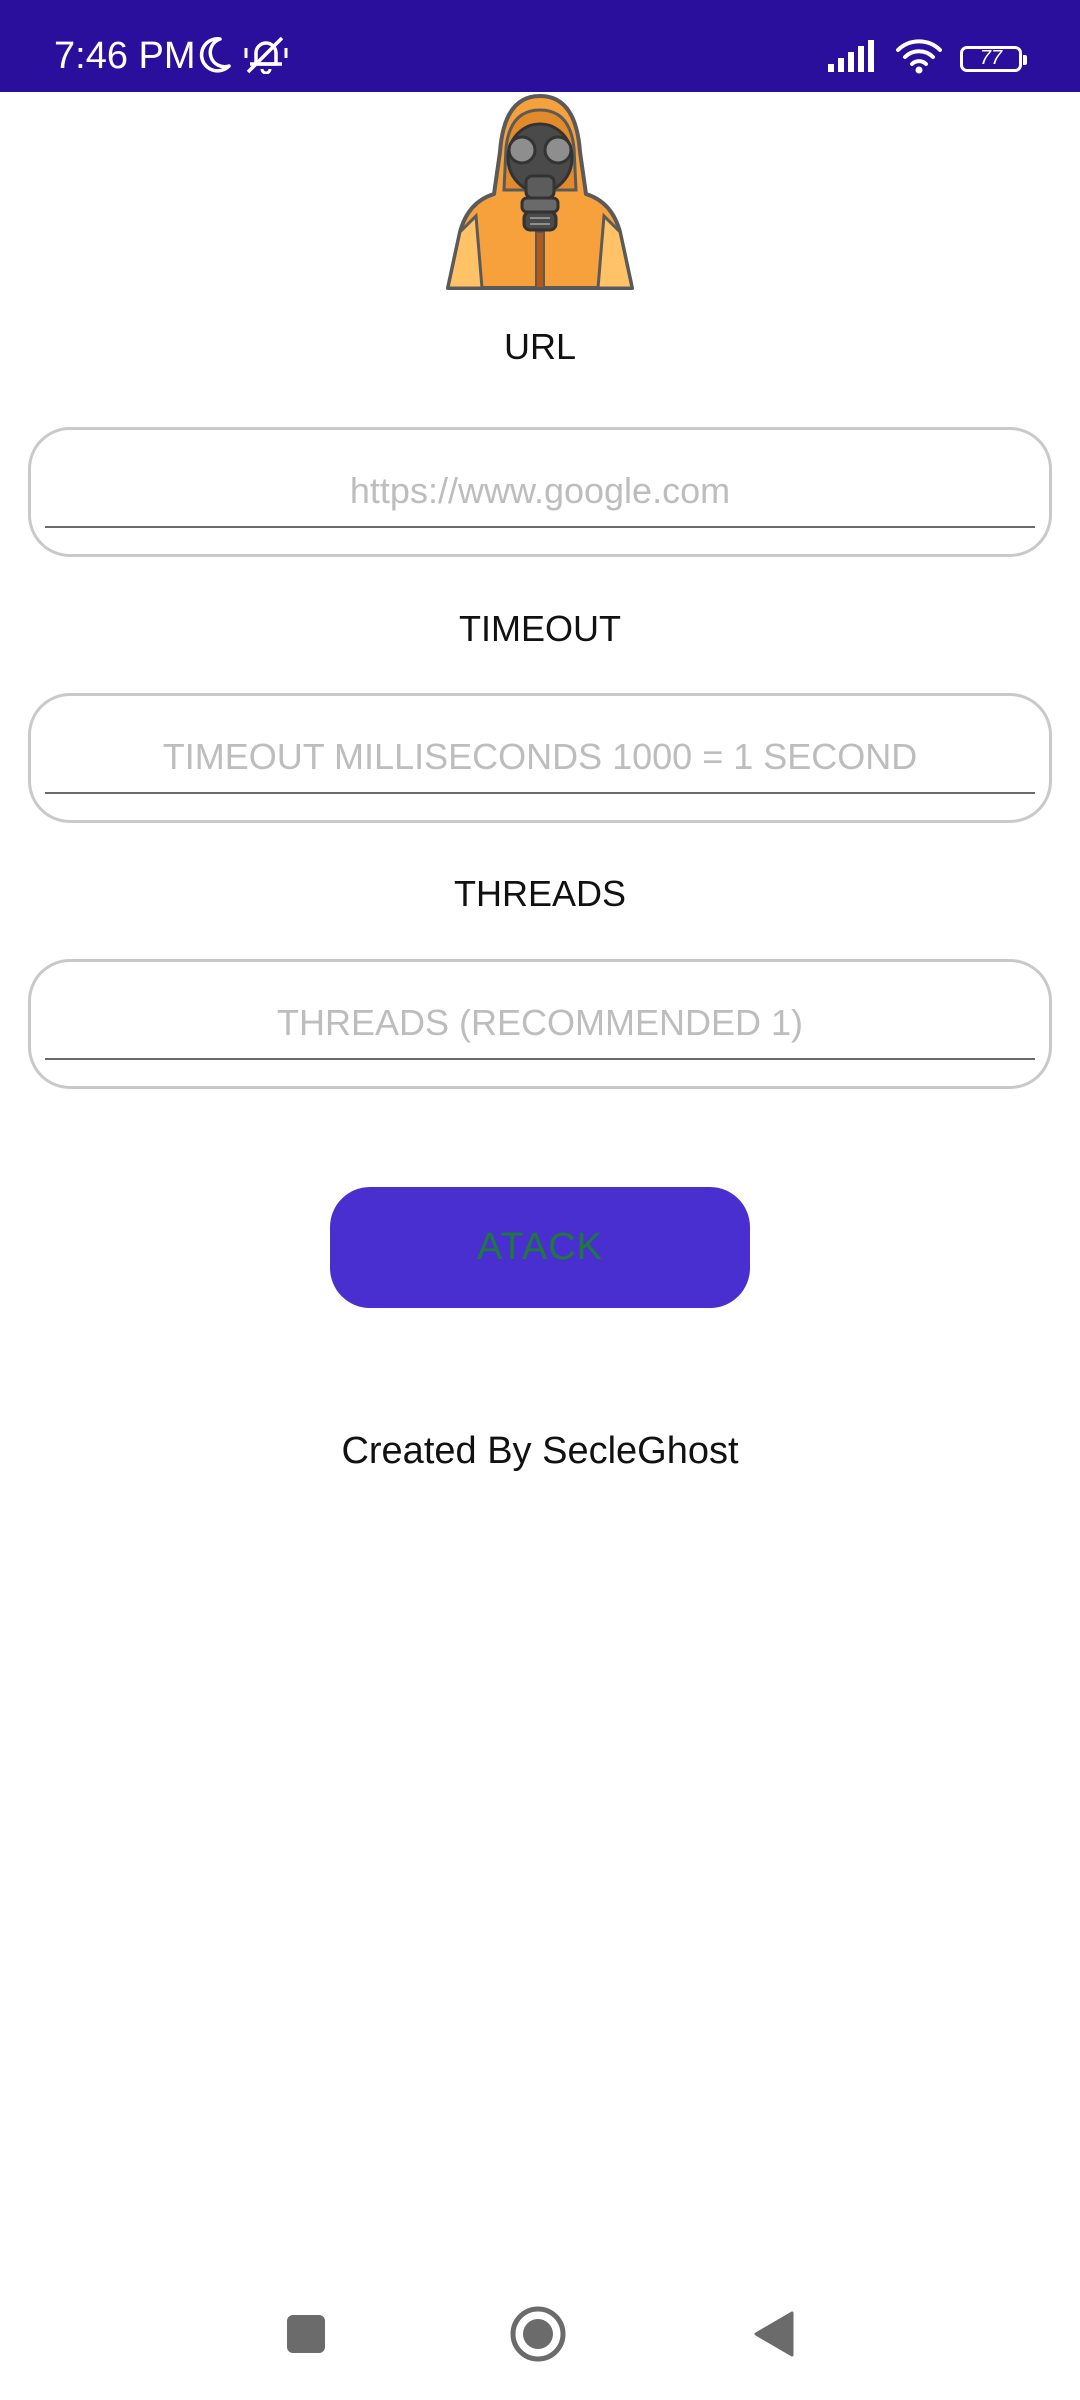 The width and height of the screenshot is (1080, 2400). Describe the element at coordinates (540, 192) in the screenshot. I see `hazmat-gasmask-icon` at that location.